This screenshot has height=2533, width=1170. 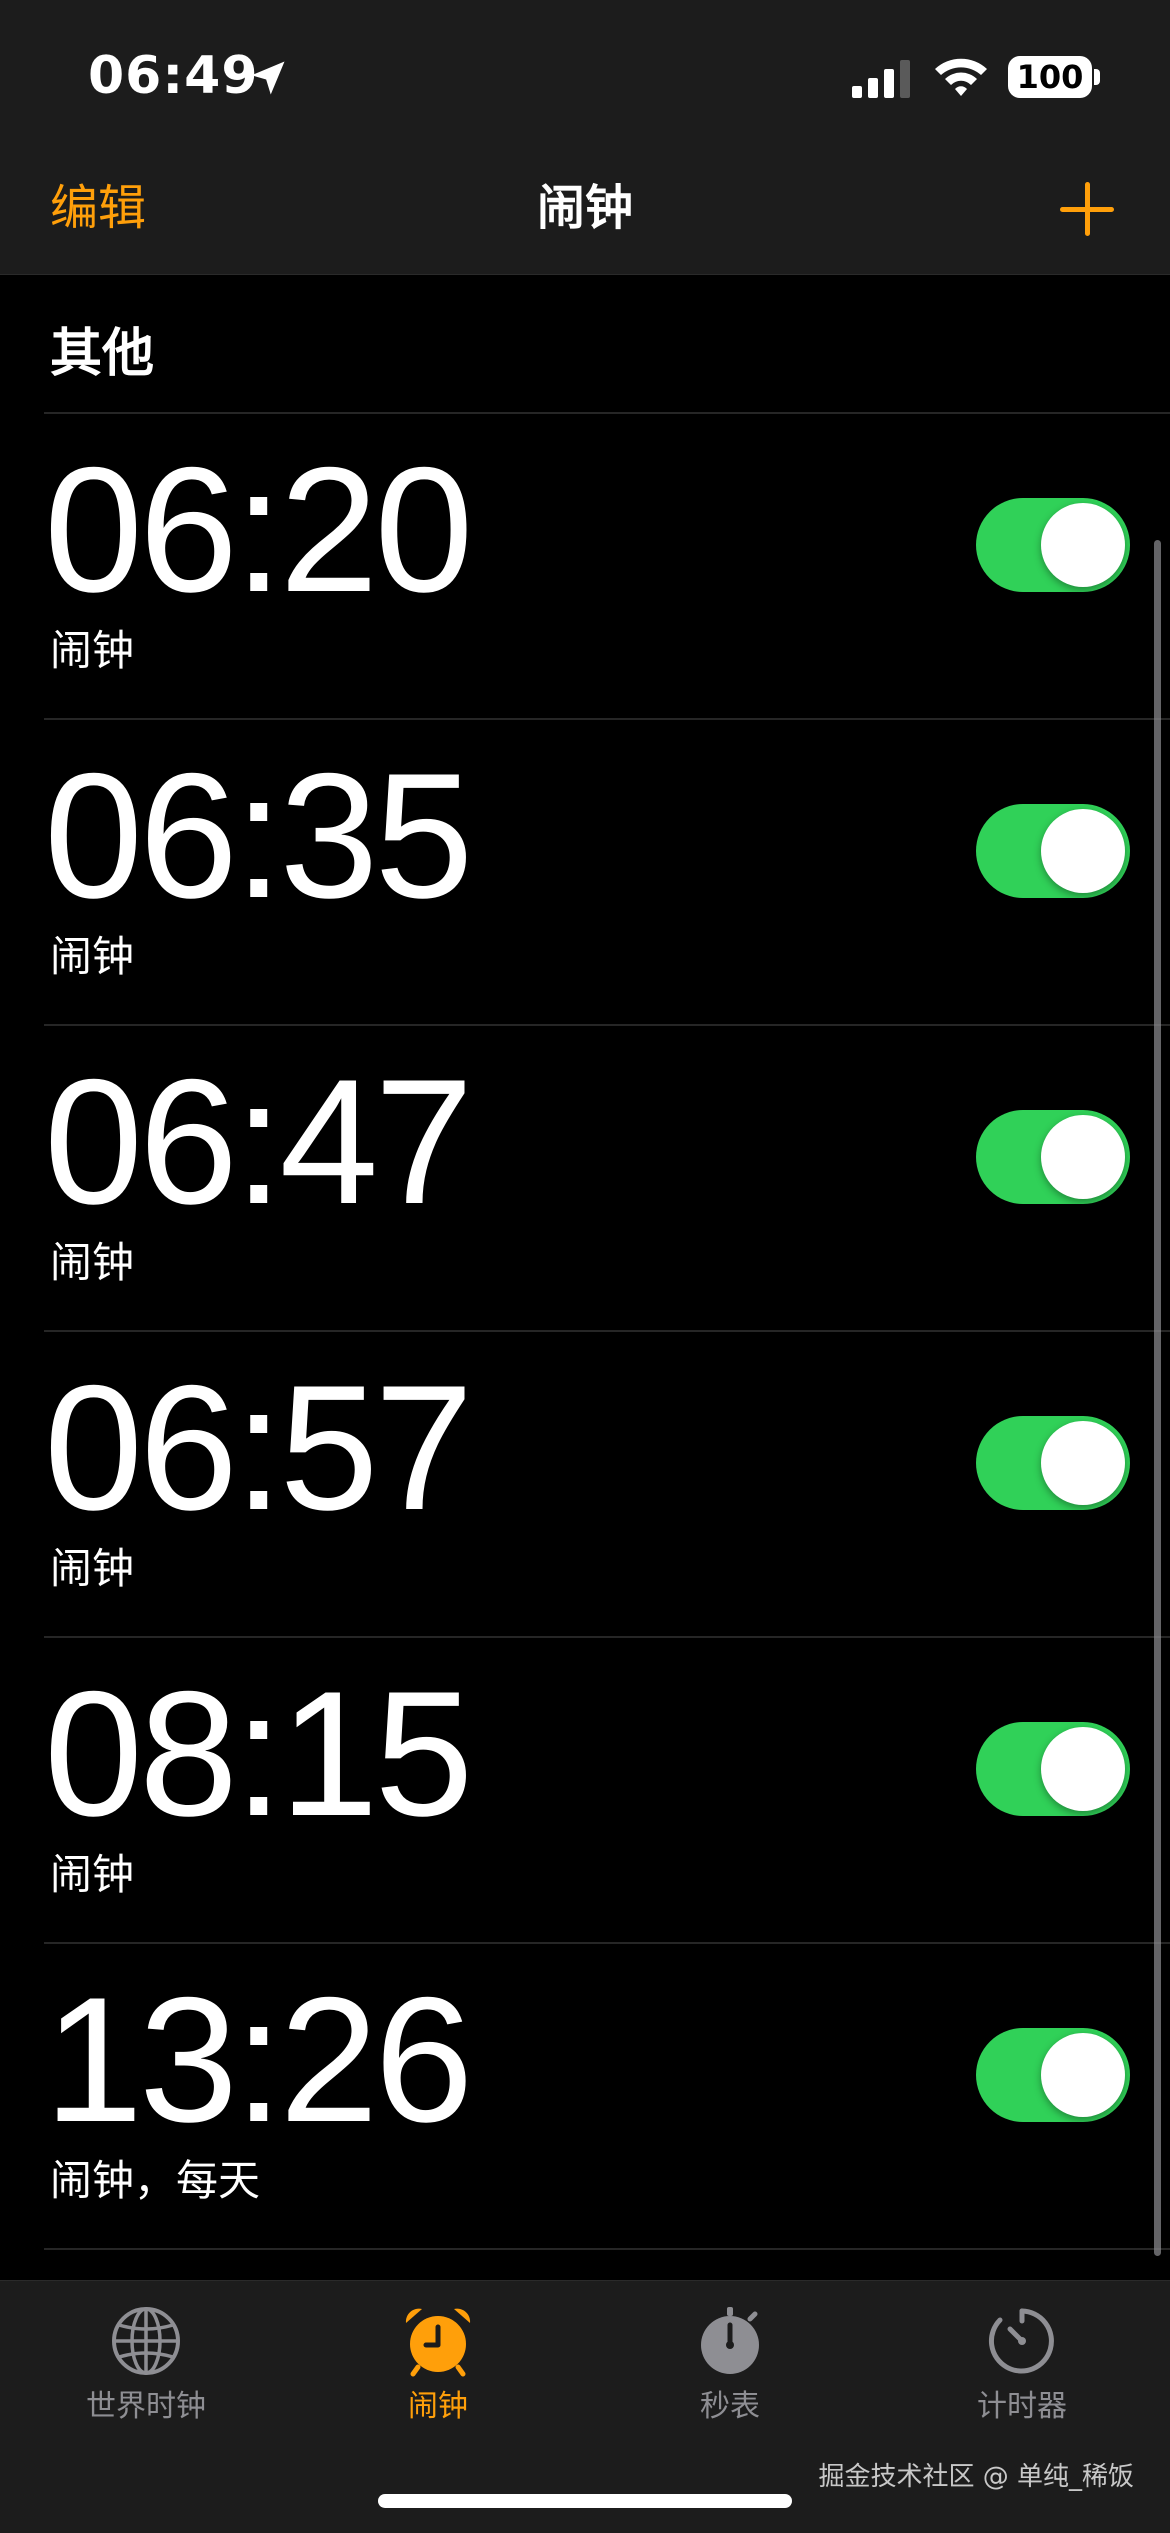 I want to click on alarm-clock-icon, so click(x=438, y=2342).